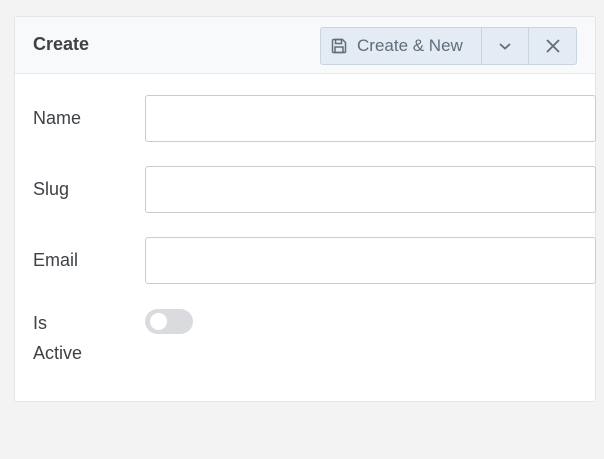 This screenshot has height=459, width=604. I want to click on panel-title: Create, so click(61, 44).